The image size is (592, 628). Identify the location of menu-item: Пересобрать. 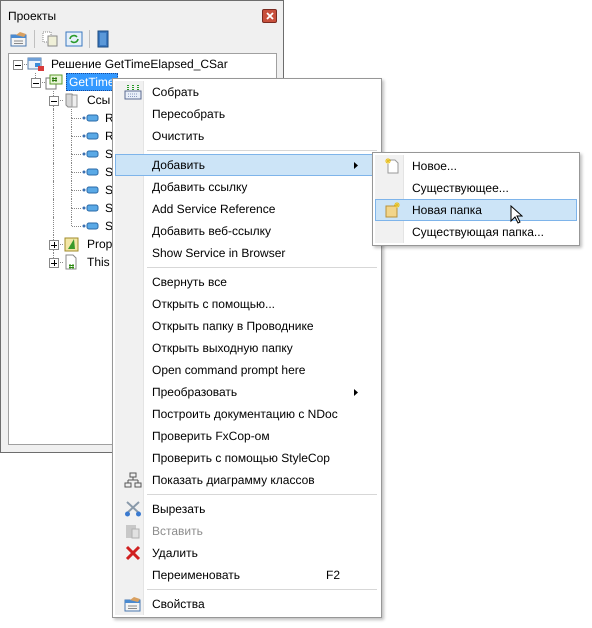
(247, 114).